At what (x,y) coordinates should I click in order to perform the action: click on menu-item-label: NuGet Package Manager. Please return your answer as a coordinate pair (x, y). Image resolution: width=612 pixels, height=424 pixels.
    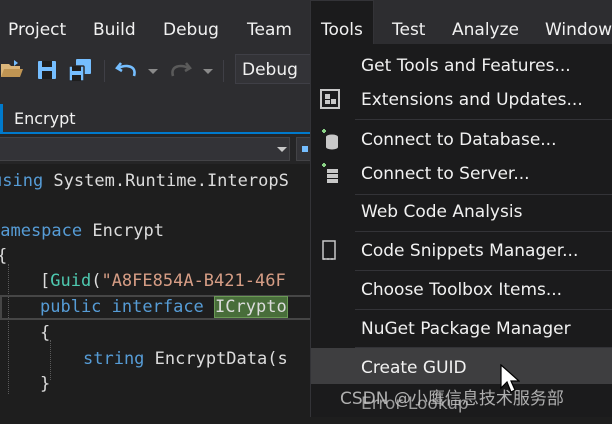
    Looking at the image, I should click on (466, 329).